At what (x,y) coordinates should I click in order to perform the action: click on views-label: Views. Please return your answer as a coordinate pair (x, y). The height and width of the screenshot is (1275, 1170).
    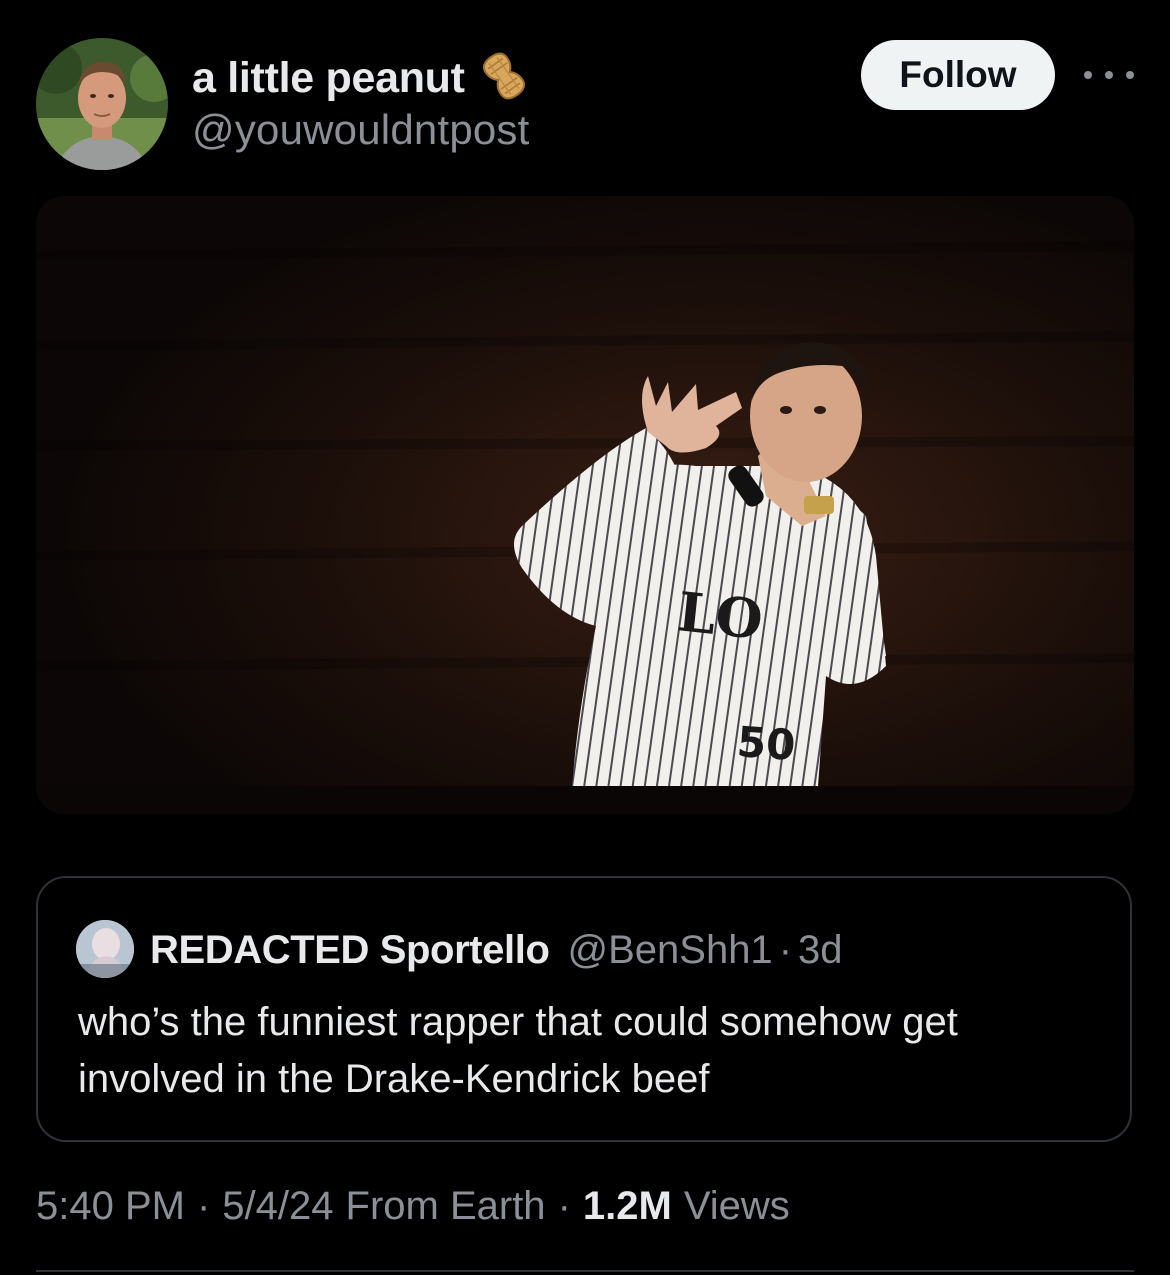
    Looking at the image, I should click on (737, 1206).